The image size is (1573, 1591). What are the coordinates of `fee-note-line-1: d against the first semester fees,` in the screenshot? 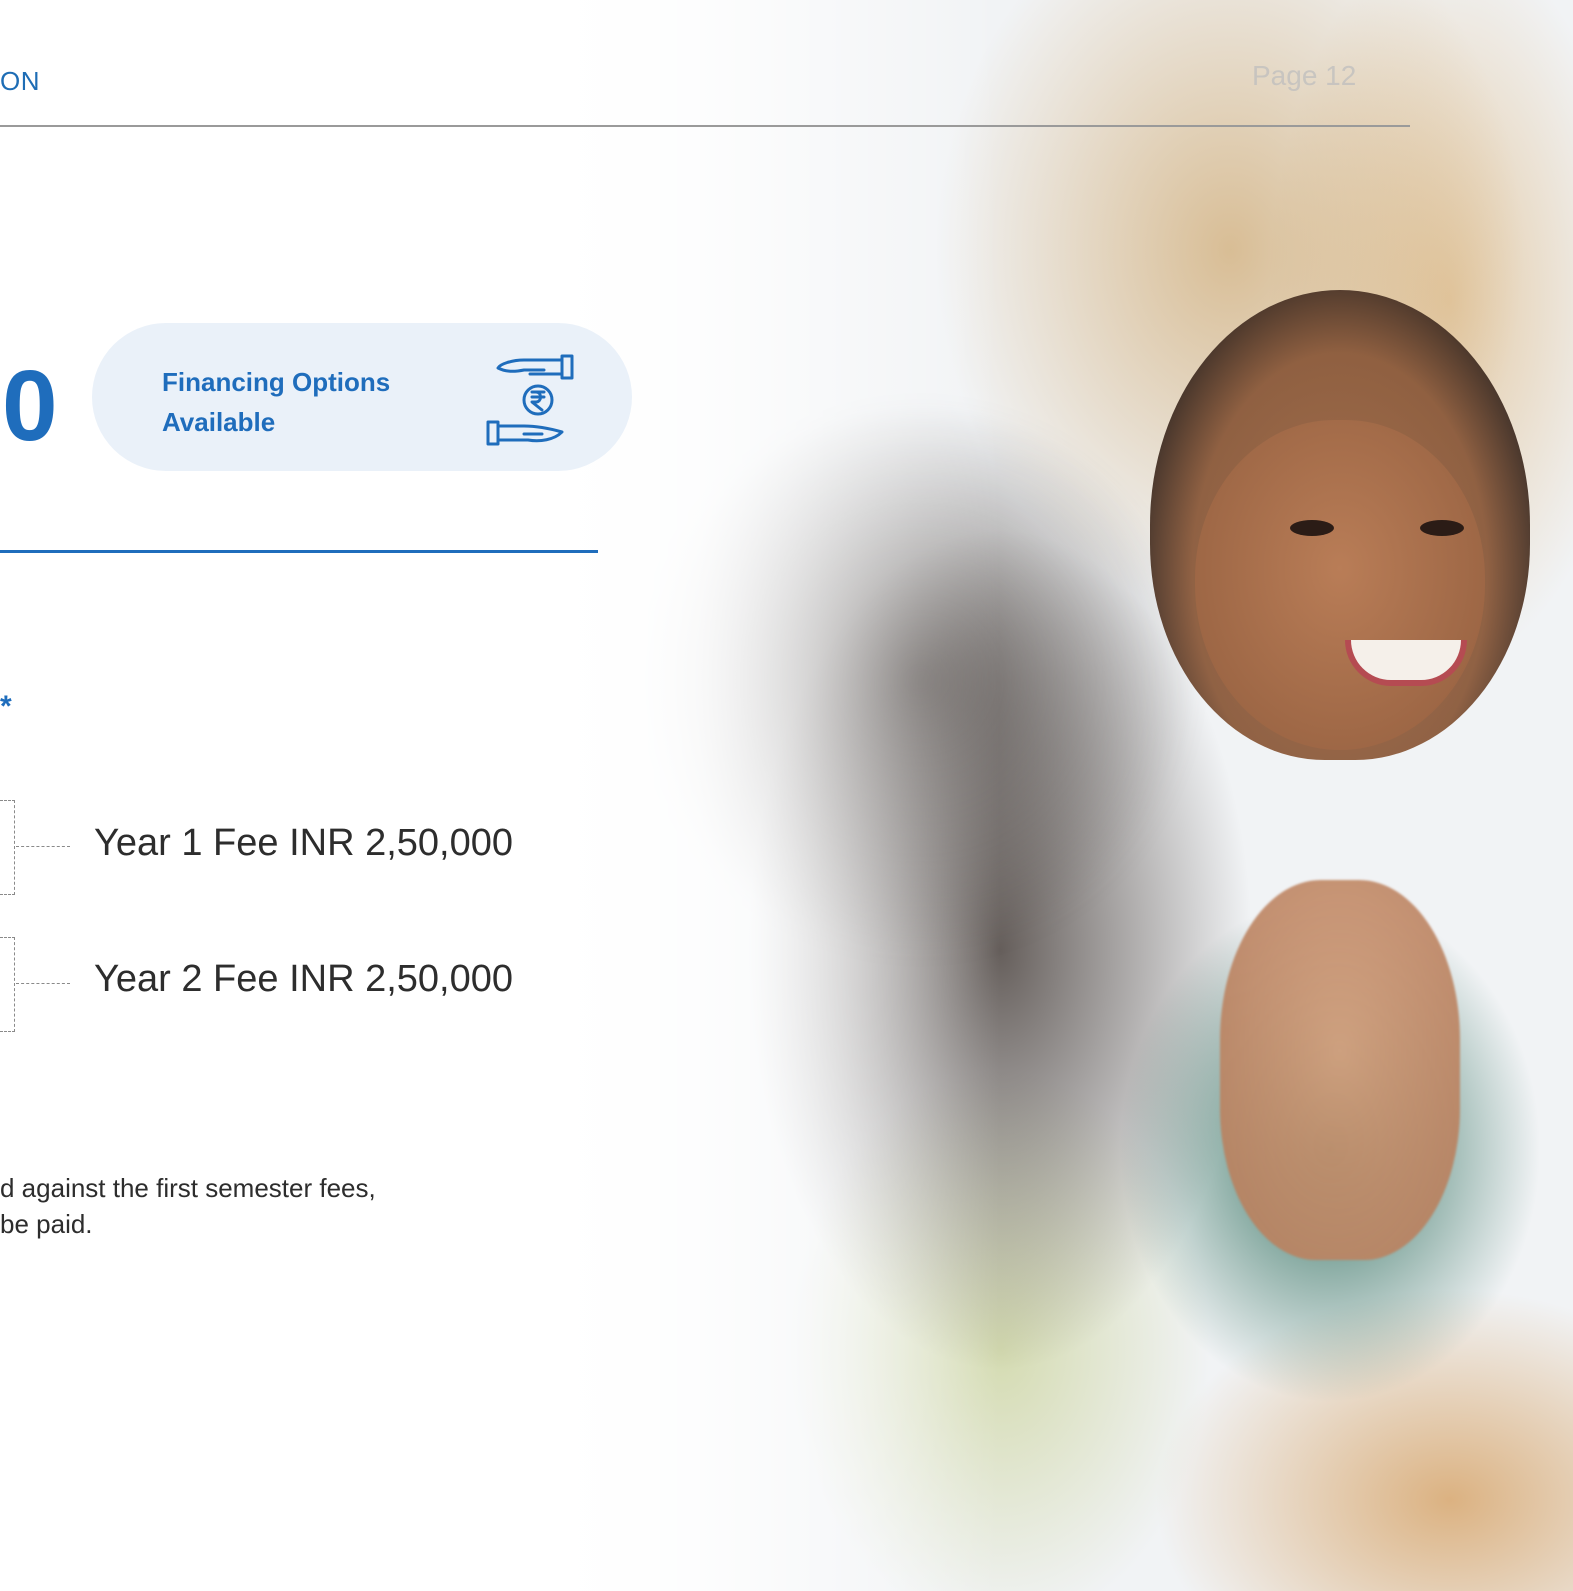 It's located at (188, 1188).